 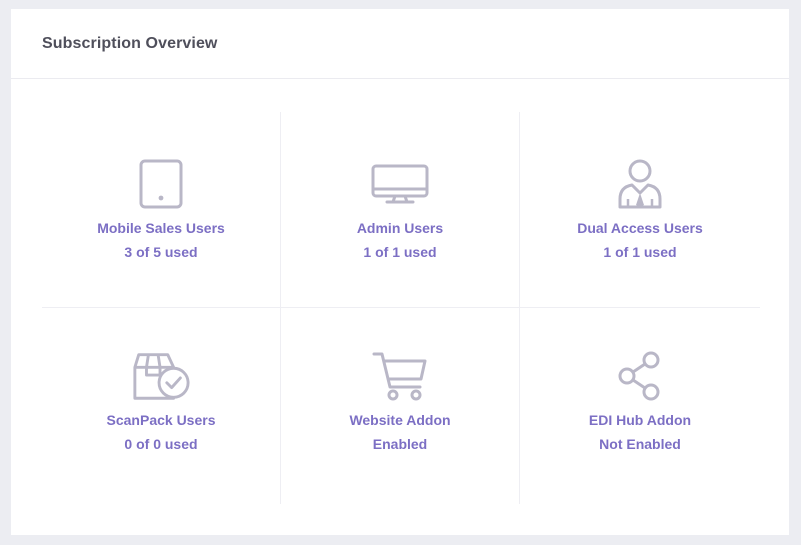 I want to click on tile-edi-hub-addon: EDI Hub Addon Not Enabled, so click(x=639, y=406).